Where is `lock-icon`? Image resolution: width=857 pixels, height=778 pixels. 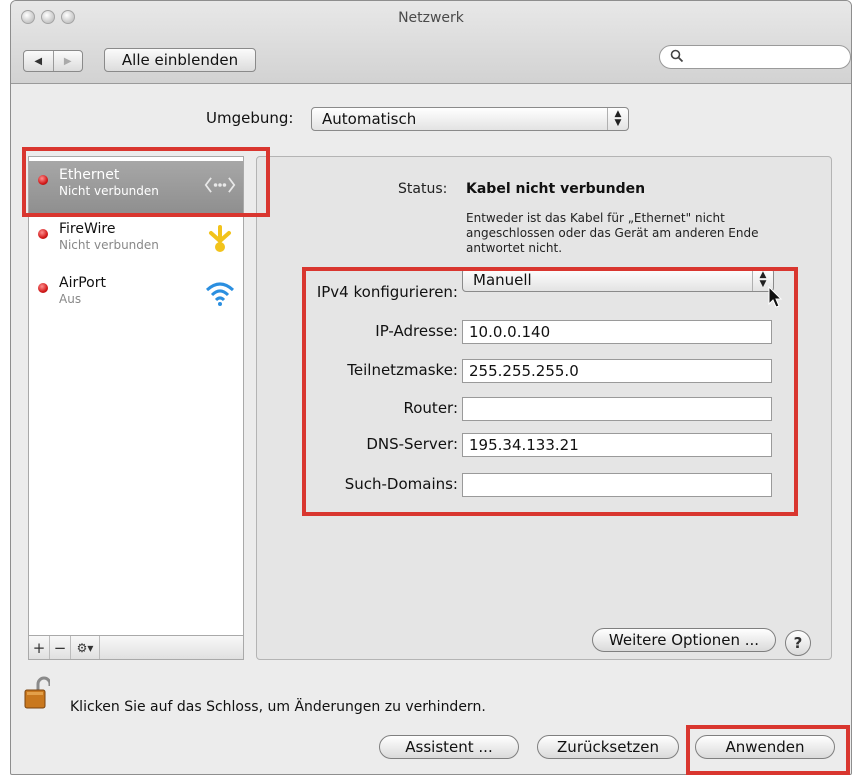 lock-icon is located at coordinates (38, 693).